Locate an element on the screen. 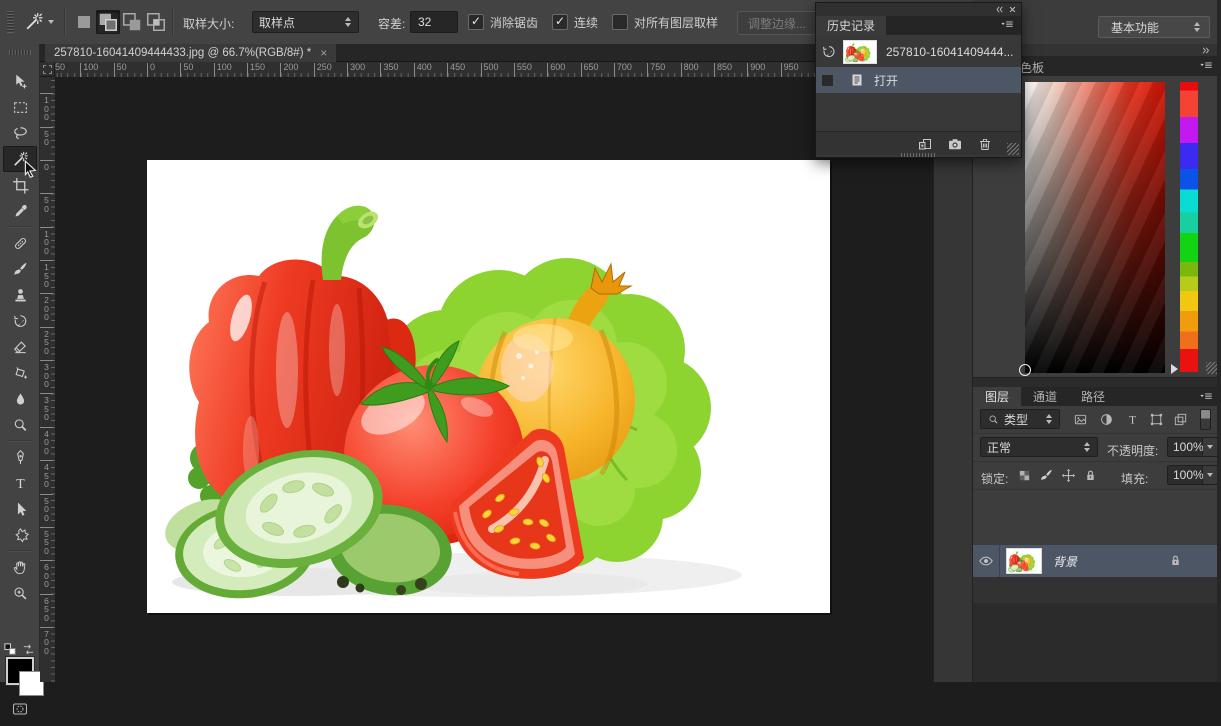 This screenshot has height=726, width=1221. tab-路径: 路径 is located at coordinates (1093, 396).